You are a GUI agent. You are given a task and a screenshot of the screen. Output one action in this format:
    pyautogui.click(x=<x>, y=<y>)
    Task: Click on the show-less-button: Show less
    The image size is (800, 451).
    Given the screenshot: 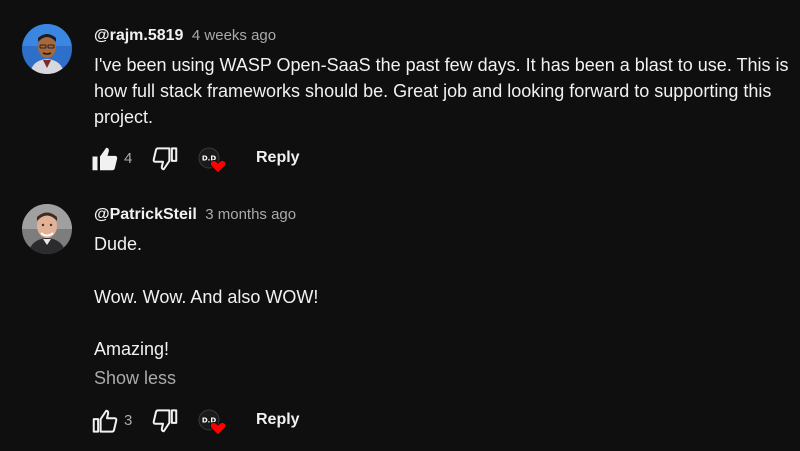 What is the action you would take?
    pyautogui.click(x=135, y=378)
    